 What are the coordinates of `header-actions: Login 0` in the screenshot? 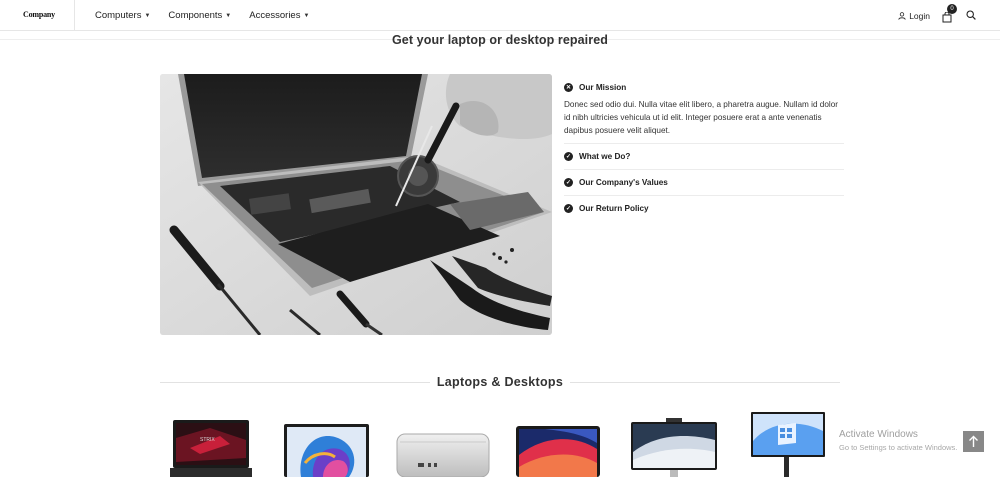 It's located at (937, 15).